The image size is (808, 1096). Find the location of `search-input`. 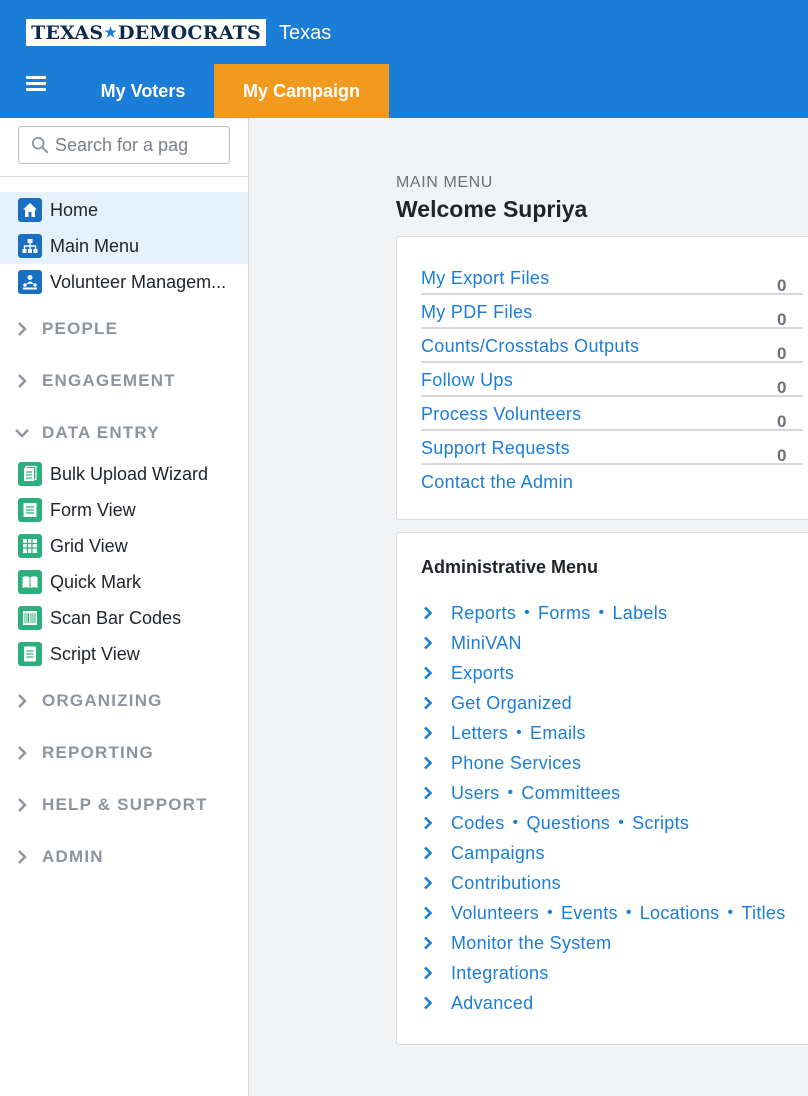

search-input is located at coordinates (130, 145).